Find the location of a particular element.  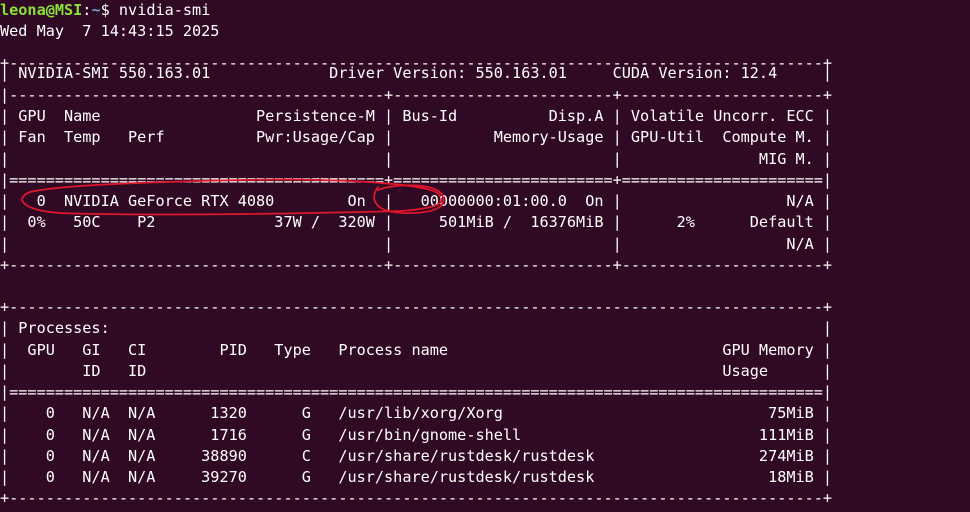

timestamp-line: Wed May 7 14:43:15 2025 is located at coordinates (110, 31).